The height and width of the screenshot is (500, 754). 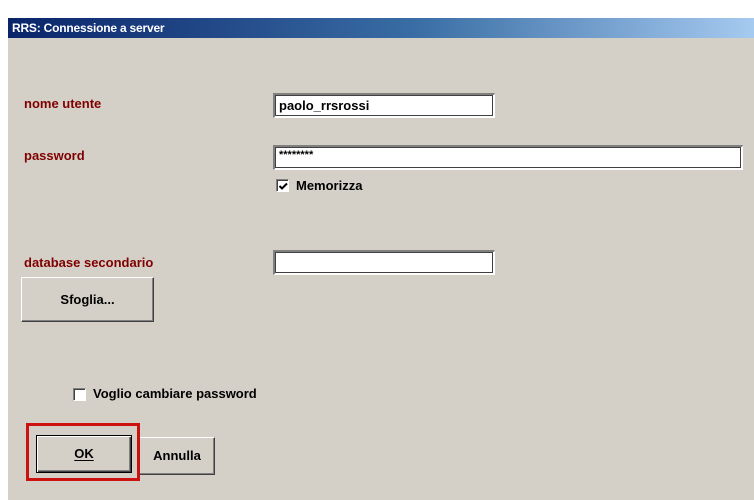 I want to click on cancel-button: Annulla, so click(x=177, y=456).